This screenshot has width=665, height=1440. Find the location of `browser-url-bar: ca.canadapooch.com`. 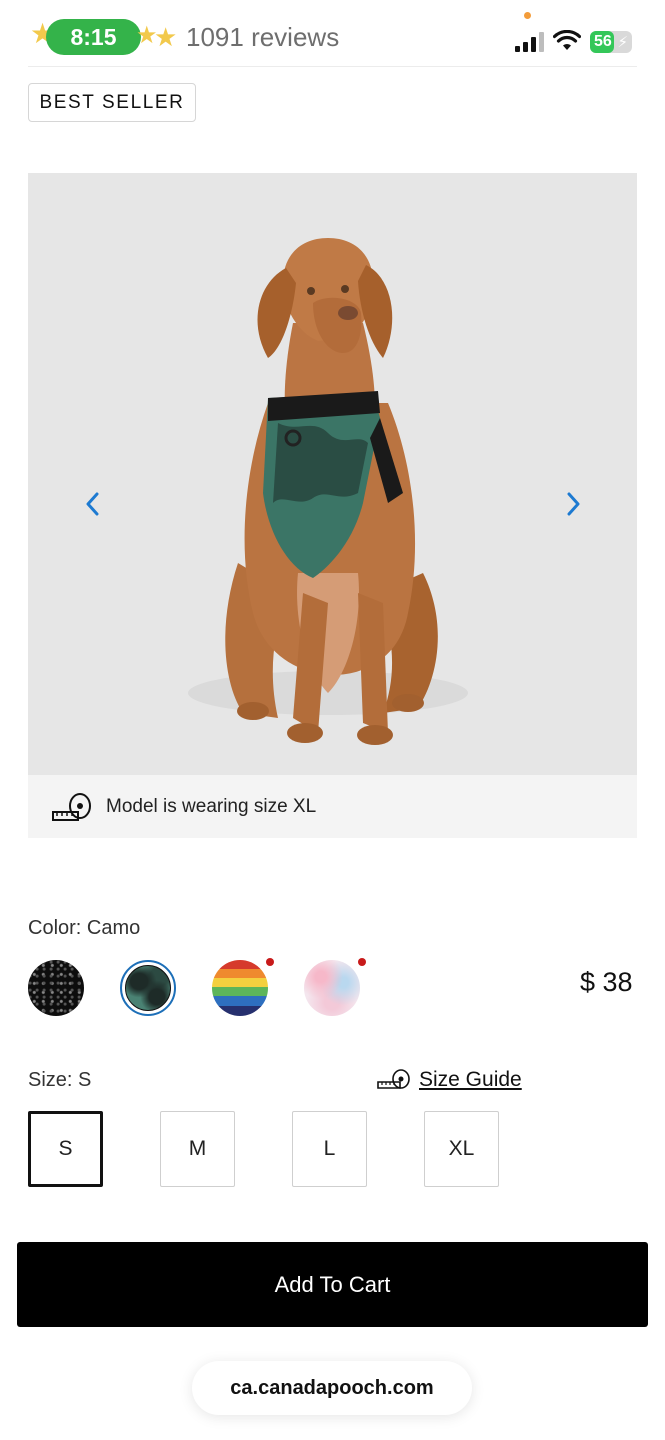

browser-url-bar: ca.canadapooch.com is located at coordinates (332, 1388).